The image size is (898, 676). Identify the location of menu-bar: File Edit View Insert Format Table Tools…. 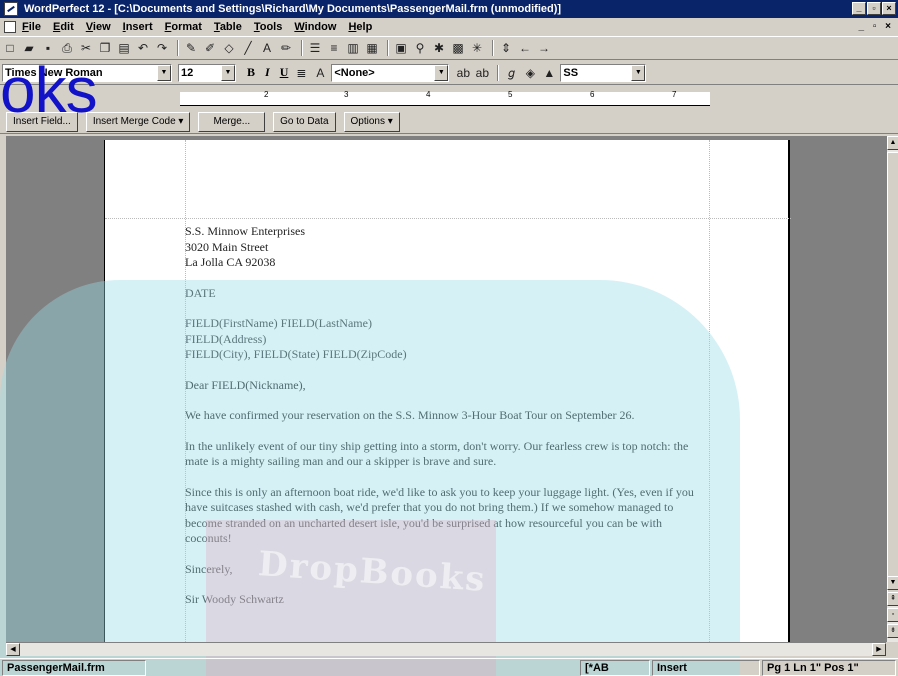
(449, 27).